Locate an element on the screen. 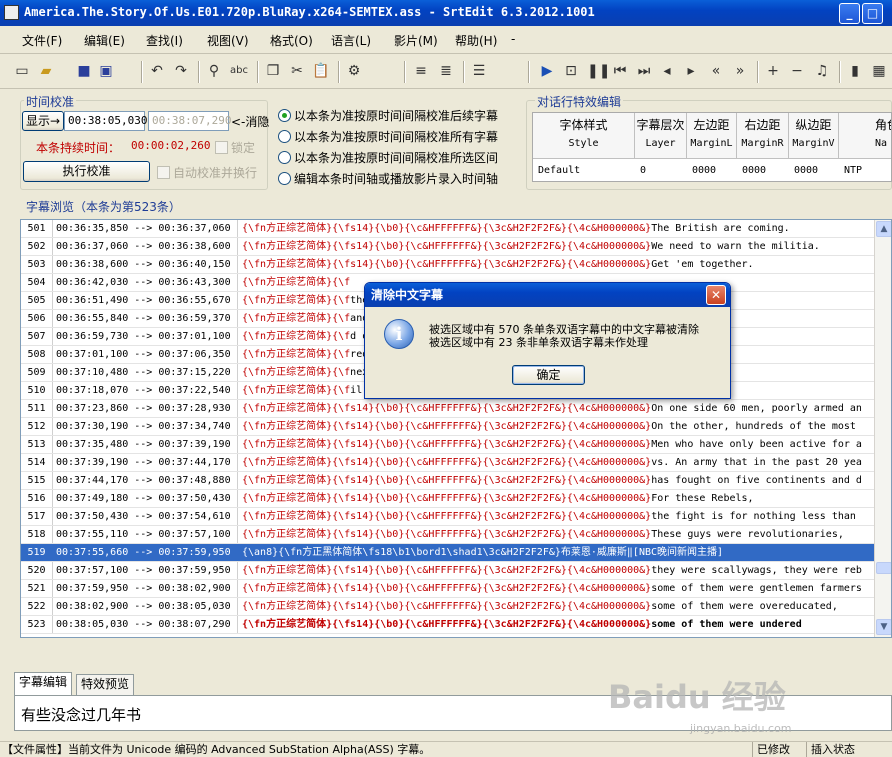 This screenshot has width=892, height=757. layer-cell: 0 is located at coordinates (661, 171).